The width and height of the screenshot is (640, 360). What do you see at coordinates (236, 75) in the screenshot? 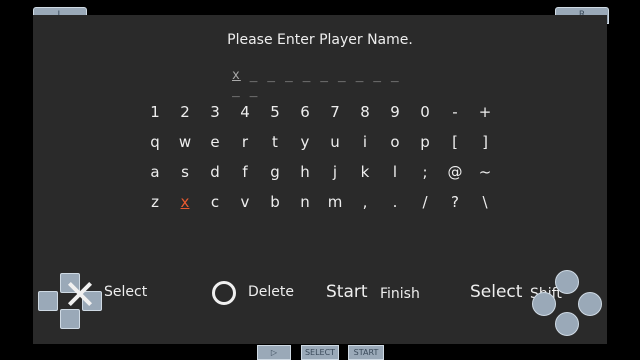
I see `name-typed-text: x` at bounding box center [236, 75].